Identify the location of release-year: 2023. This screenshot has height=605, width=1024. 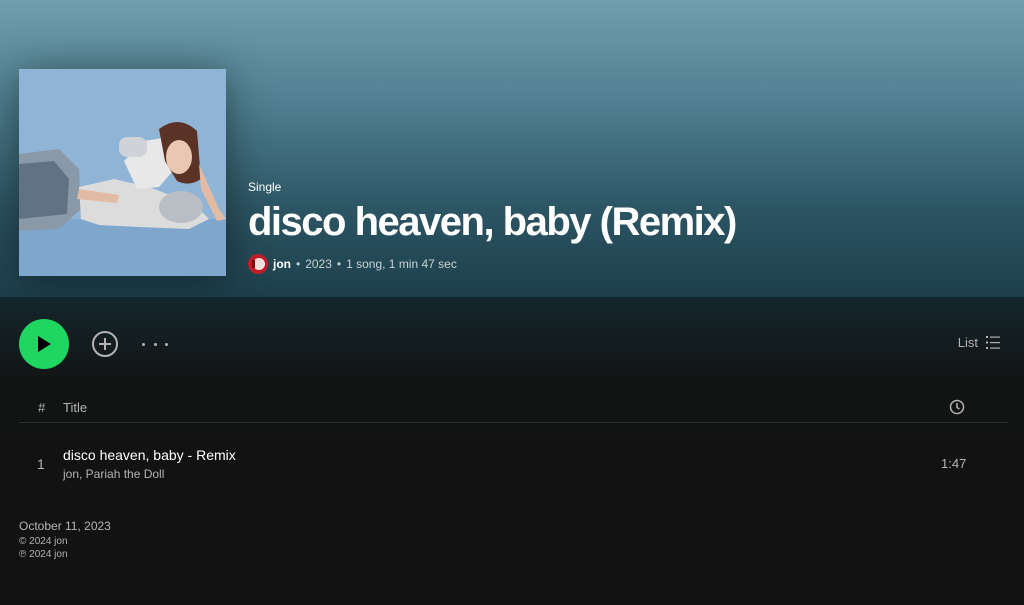
(318, 264).